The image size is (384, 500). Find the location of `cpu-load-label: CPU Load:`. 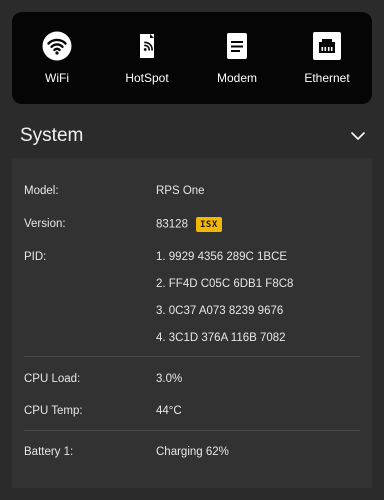

cpu-load-label: CPU Load: is located at coordinates (52, 379).